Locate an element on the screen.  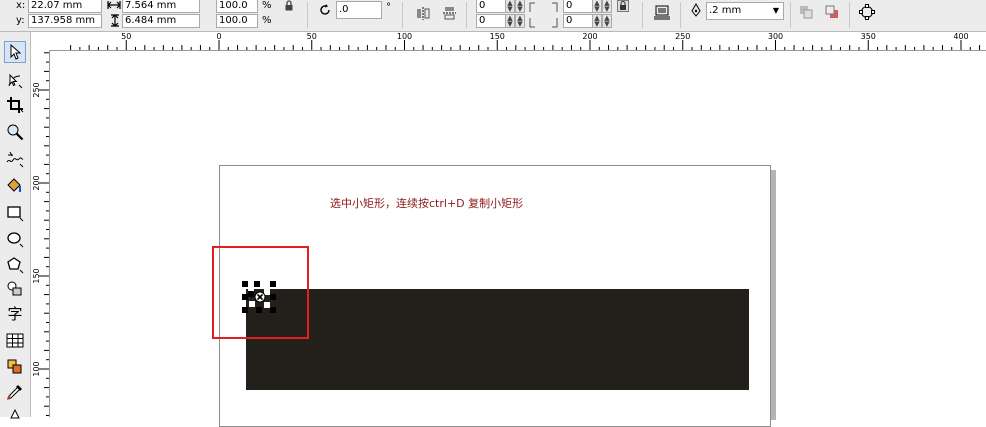
horizontal-ruler: 50 0 50 100 150 200 250 300 350 400 is located at coordinates (508, 41).